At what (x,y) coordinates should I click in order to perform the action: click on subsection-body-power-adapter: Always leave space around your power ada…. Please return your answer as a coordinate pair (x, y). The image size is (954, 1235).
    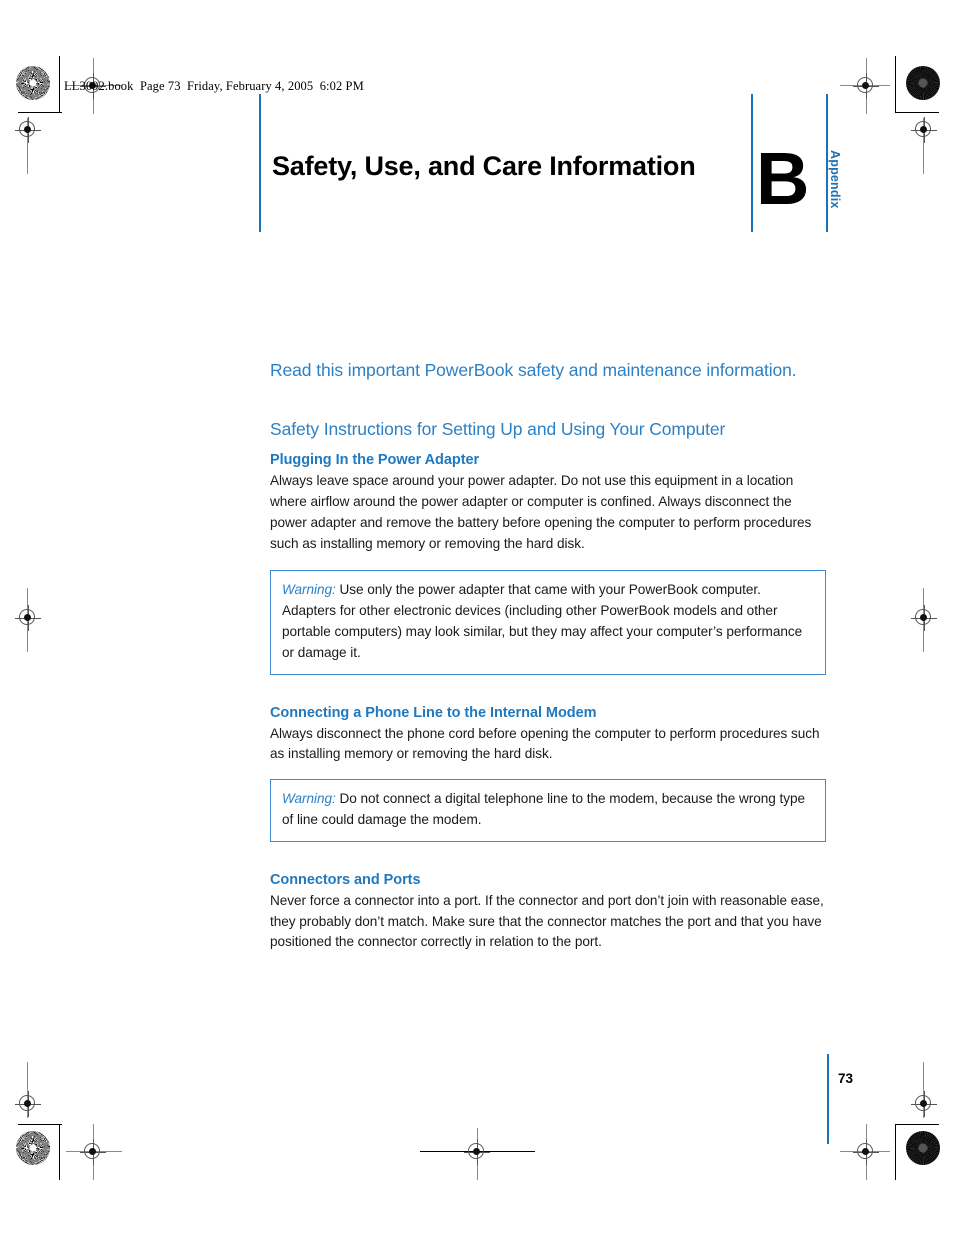
    Looking at the image, I should click on (541, 512).